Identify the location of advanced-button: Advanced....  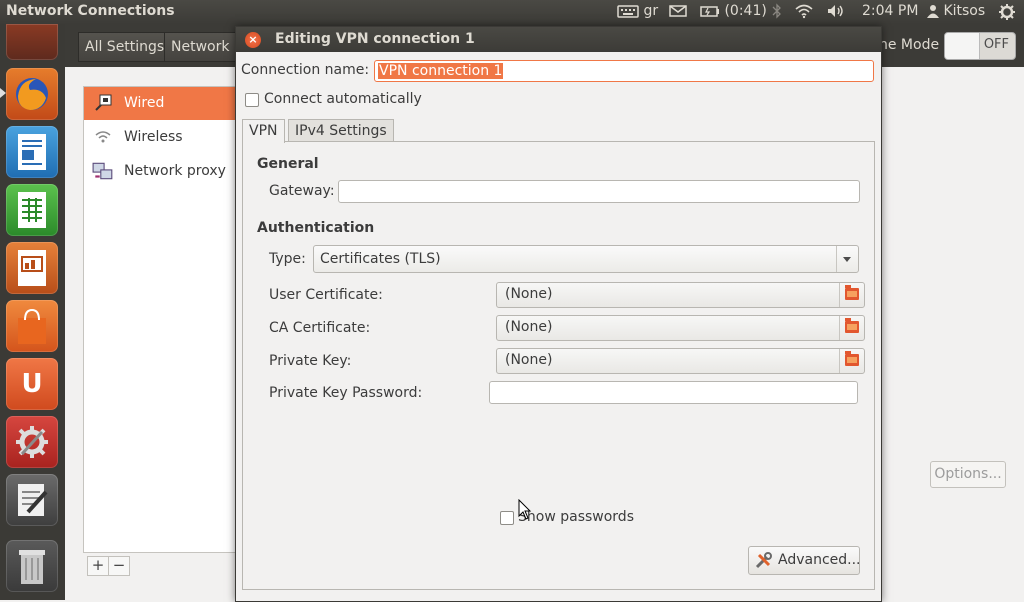
(804, 560).